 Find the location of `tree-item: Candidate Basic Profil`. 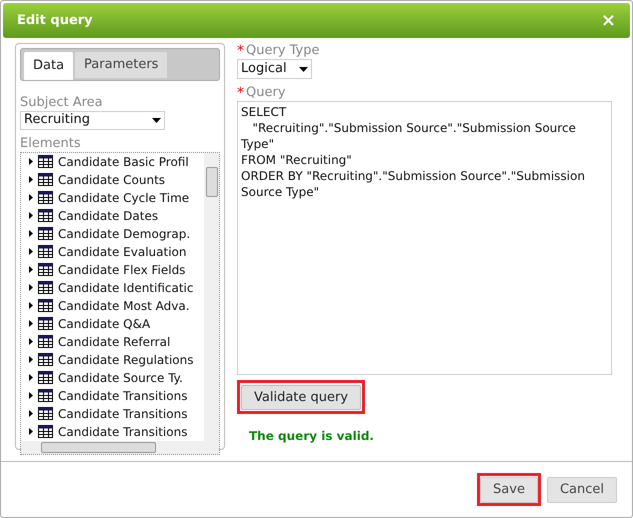

tree-item: Candidate Basic Profil is located at coordinates (116, 161).